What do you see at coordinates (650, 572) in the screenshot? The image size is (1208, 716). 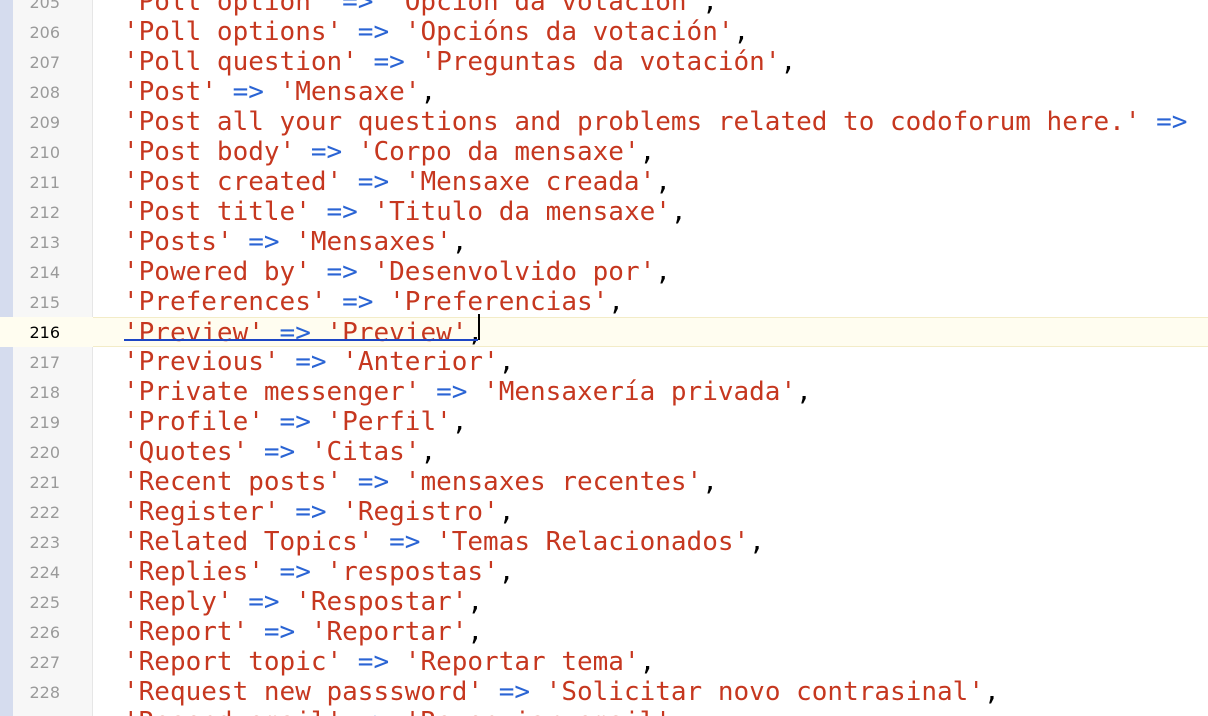 I see `code-area: 'Replies' => 'respostas',` at bounding box center [650, 572].